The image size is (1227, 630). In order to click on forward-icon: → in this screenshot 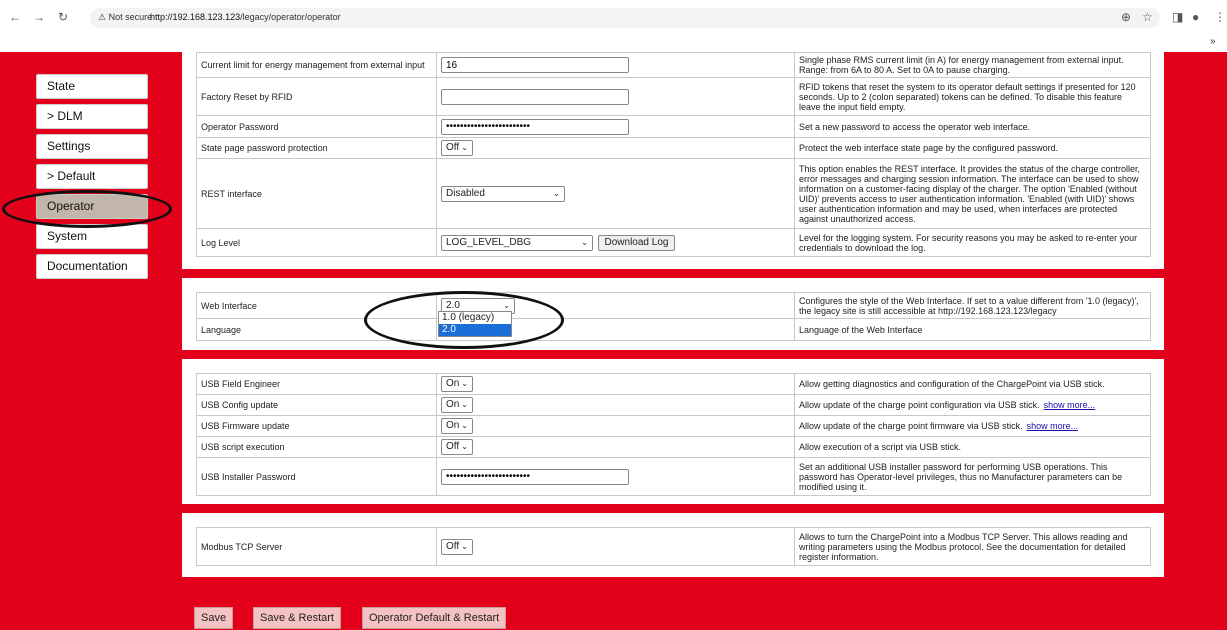, I will do `click(39, 17)`.